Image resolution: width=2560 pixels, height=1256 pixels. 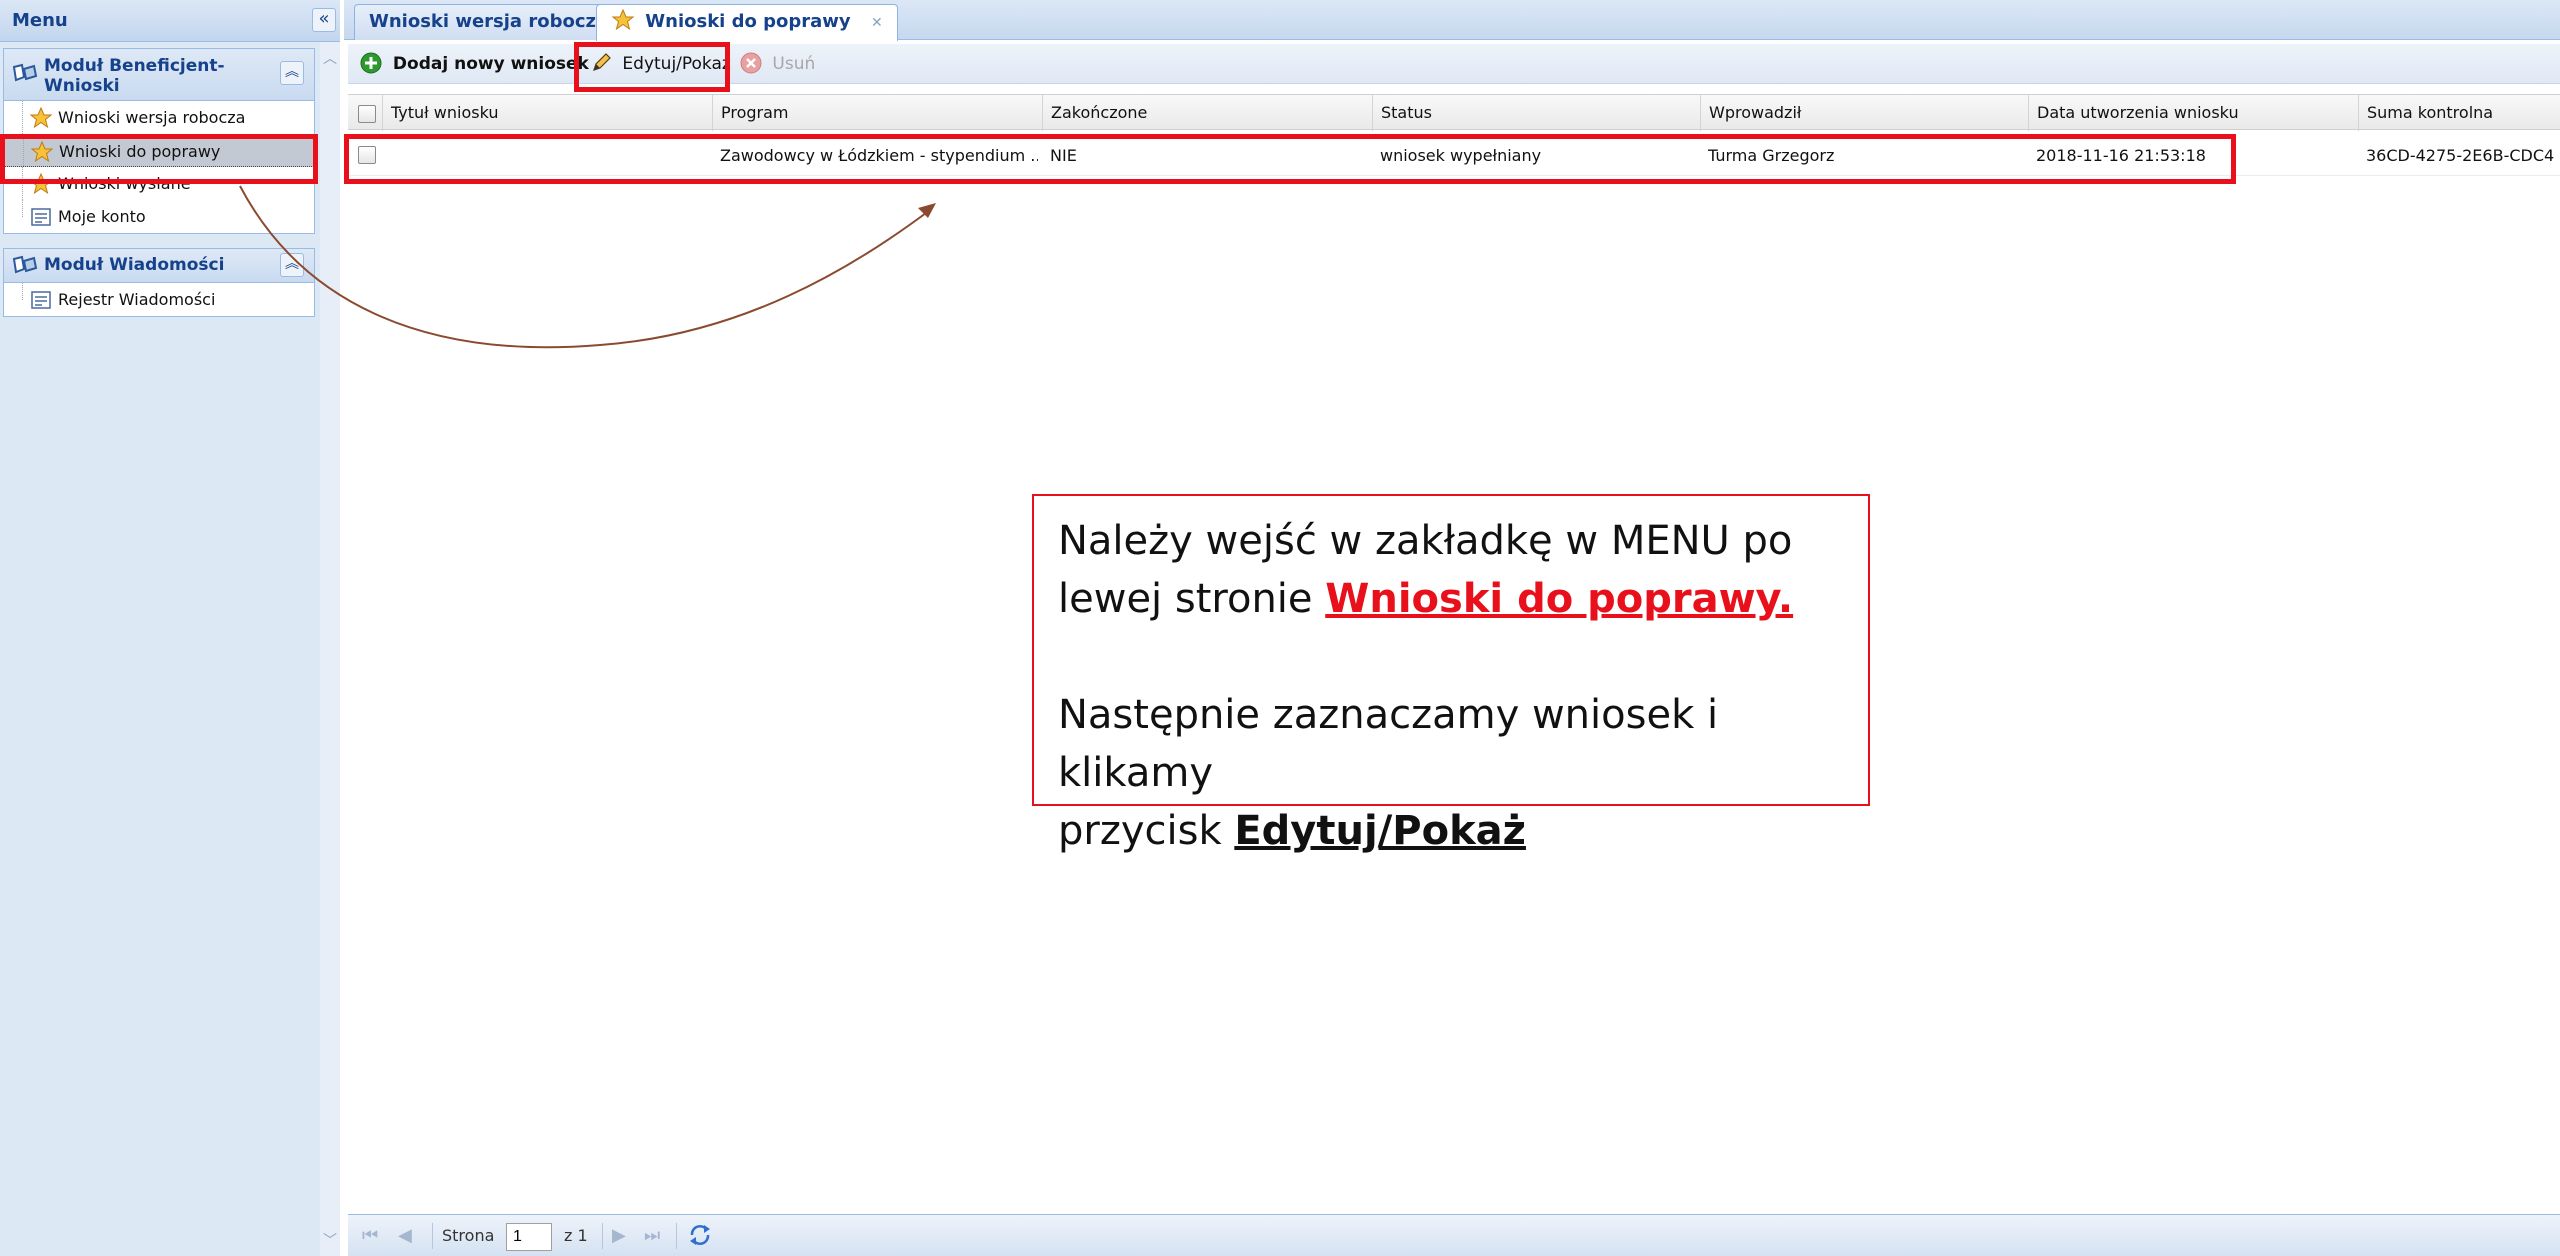 I want to click on select-all-checkbox, so click(x=367, y=114).